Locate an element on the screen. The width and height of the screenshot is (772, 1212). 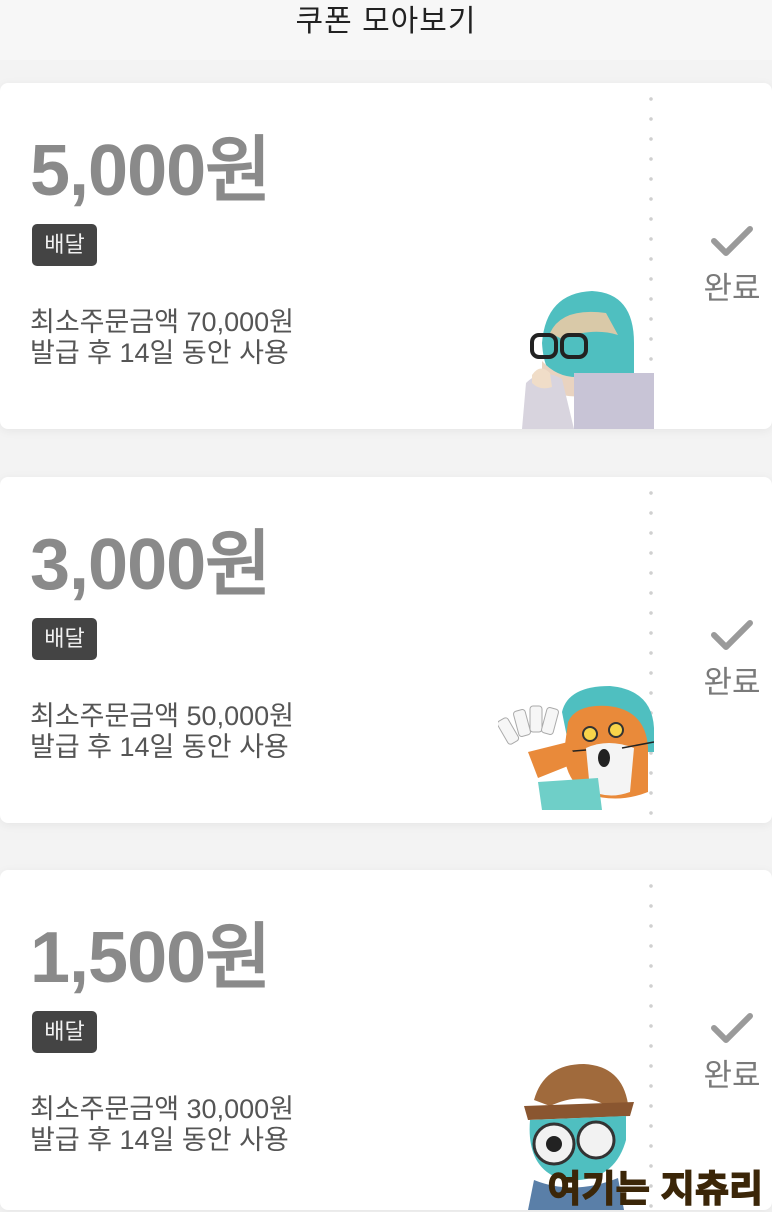
page-title: 쿠폰 모아보기 is located at coordinates (386, 21).